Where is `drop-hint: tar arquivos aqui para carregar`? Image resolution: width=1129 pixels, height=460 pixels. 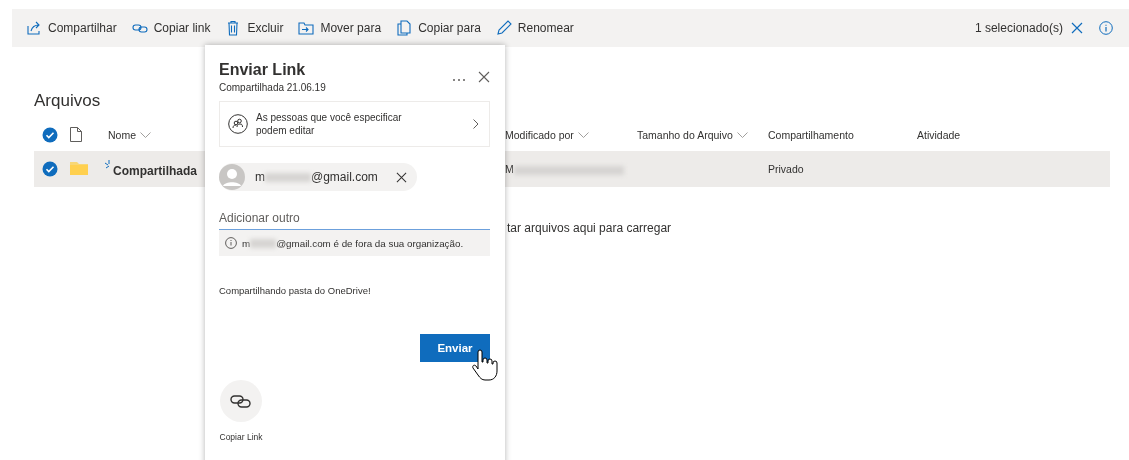 drop-hint: tar arquivos aqui para carregar is located at coordinates (590, 228).